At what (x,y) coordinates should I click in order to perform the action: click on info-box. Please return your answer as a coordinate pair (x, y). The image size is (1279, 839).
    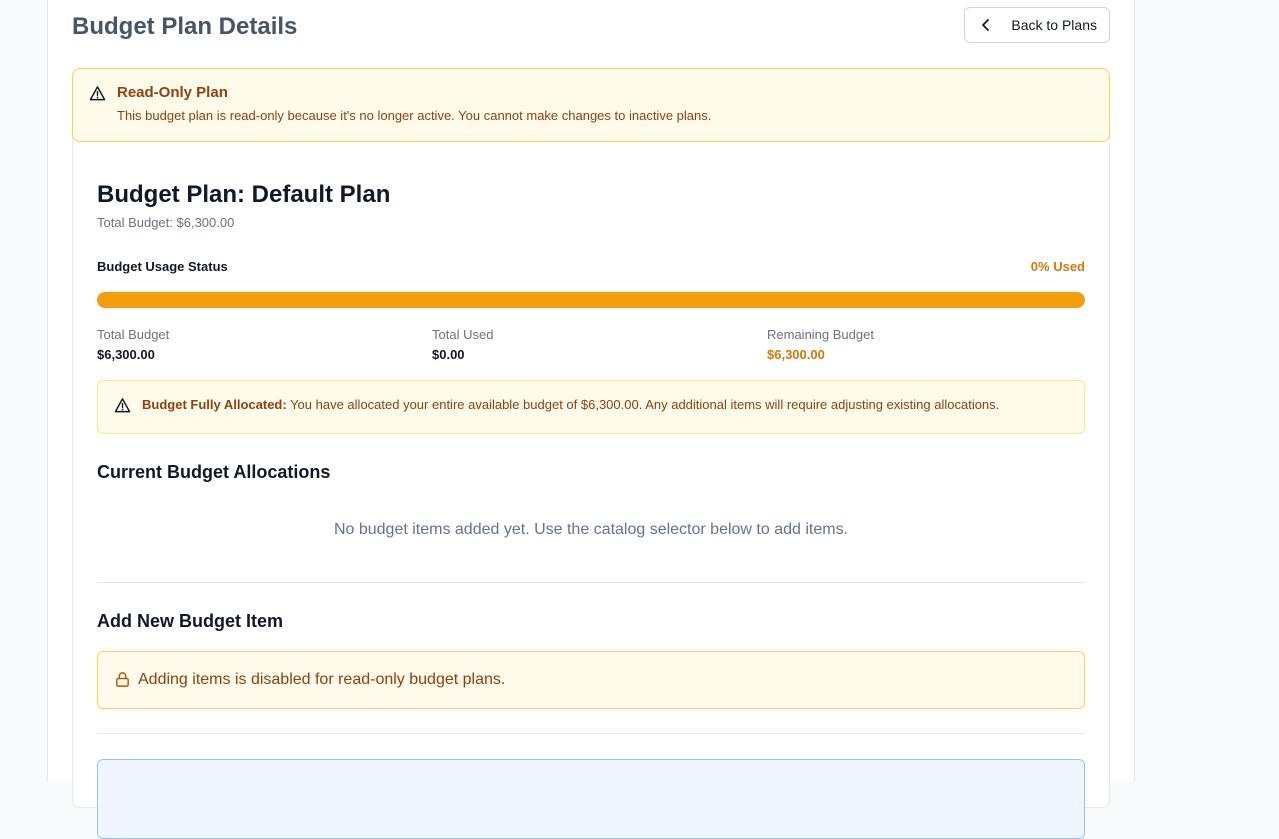
    Looking at the image, I should click on (591, 799).